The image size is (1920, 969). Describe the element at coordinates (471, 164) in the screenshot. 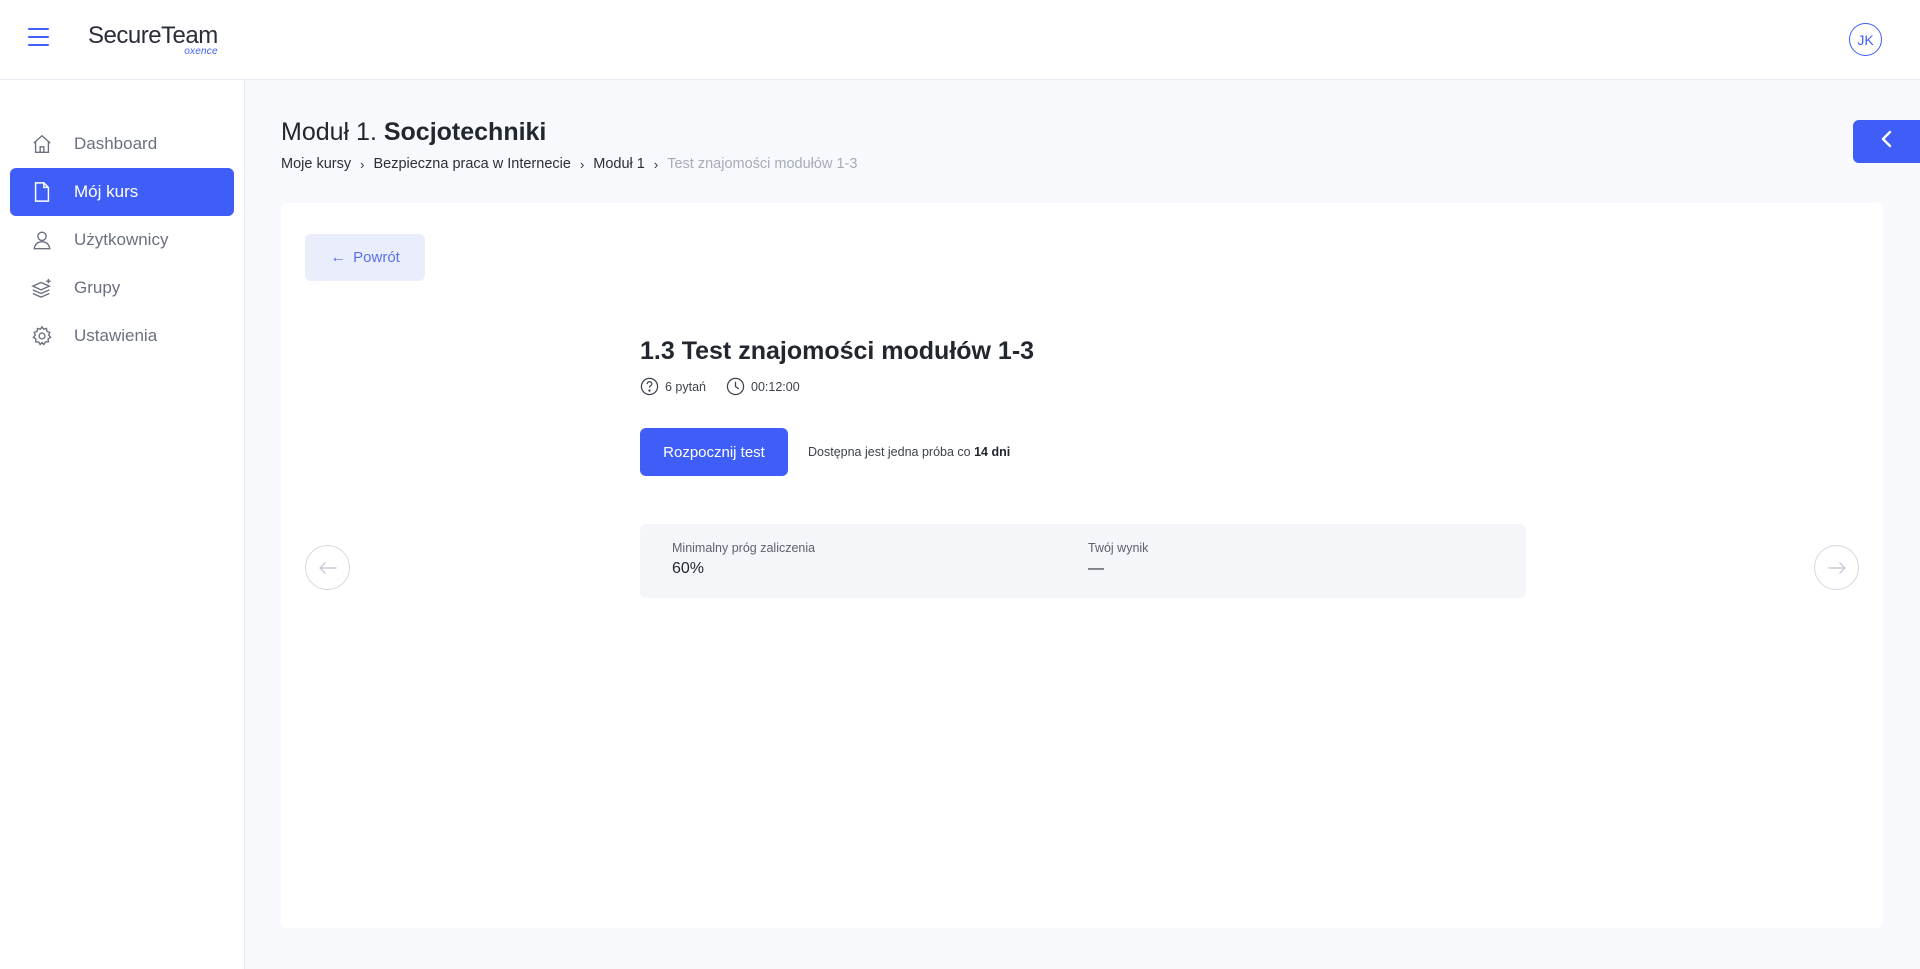

I see `breadcrumb-course: Bezpieczna praca w Internecie` at that location.